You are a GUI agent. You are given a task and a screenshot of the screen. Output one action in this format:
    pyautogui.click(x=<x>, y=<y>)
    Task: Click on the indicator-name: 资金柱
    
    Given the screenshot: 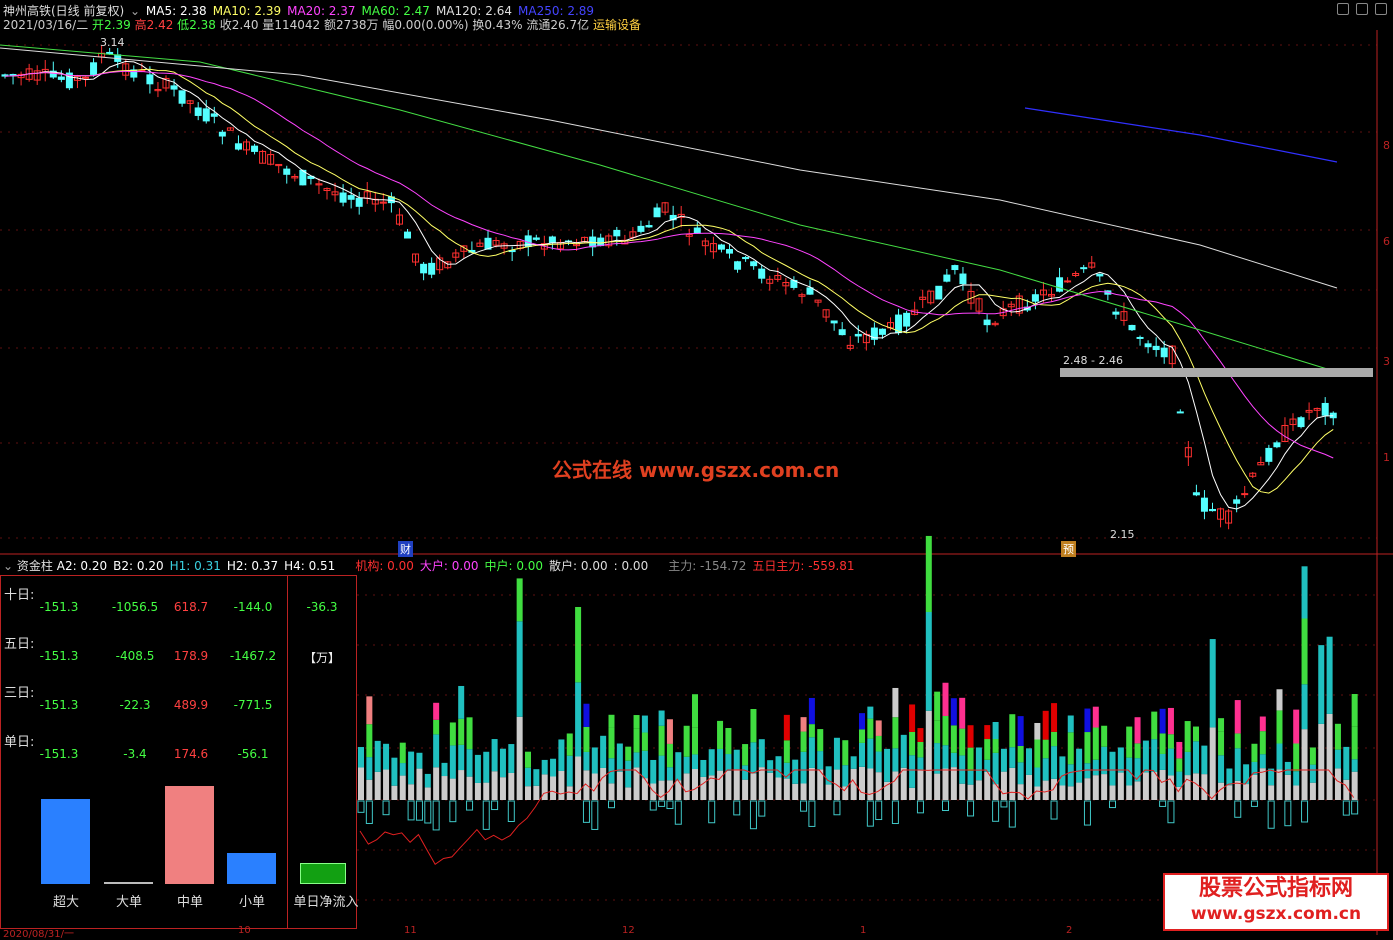 What is the action you would take?
    pyautogui.click(x=35, y=566)
    